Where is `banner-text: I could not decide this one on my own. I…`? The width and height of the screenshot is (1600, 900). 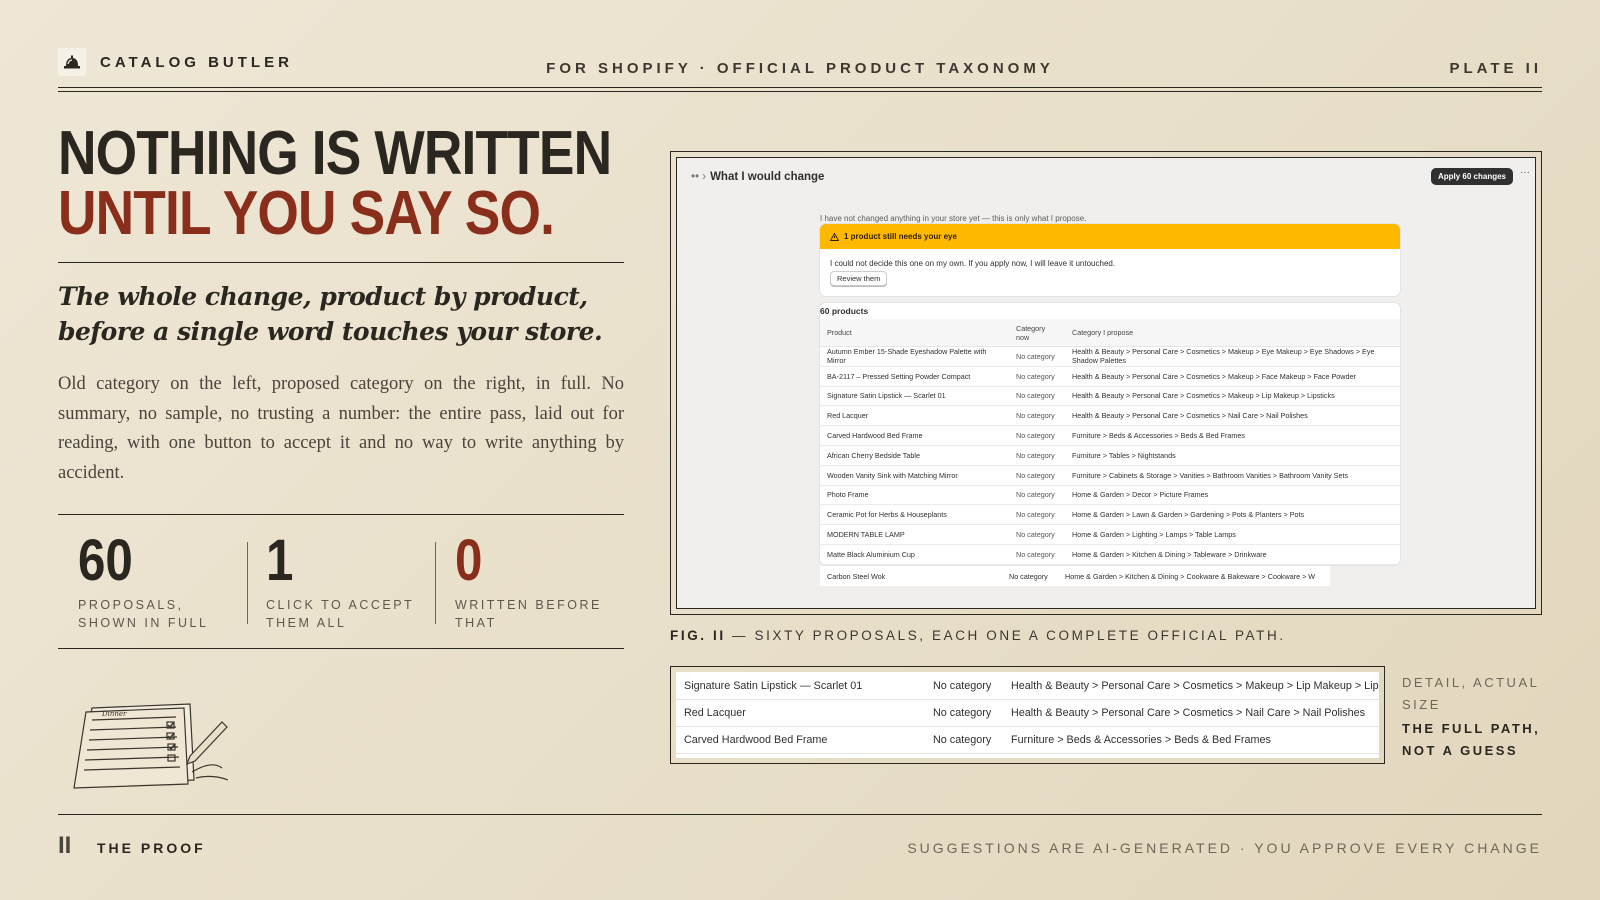
banner-text: I could not decide this one on my own. I… is located at coordinates (973, 263).